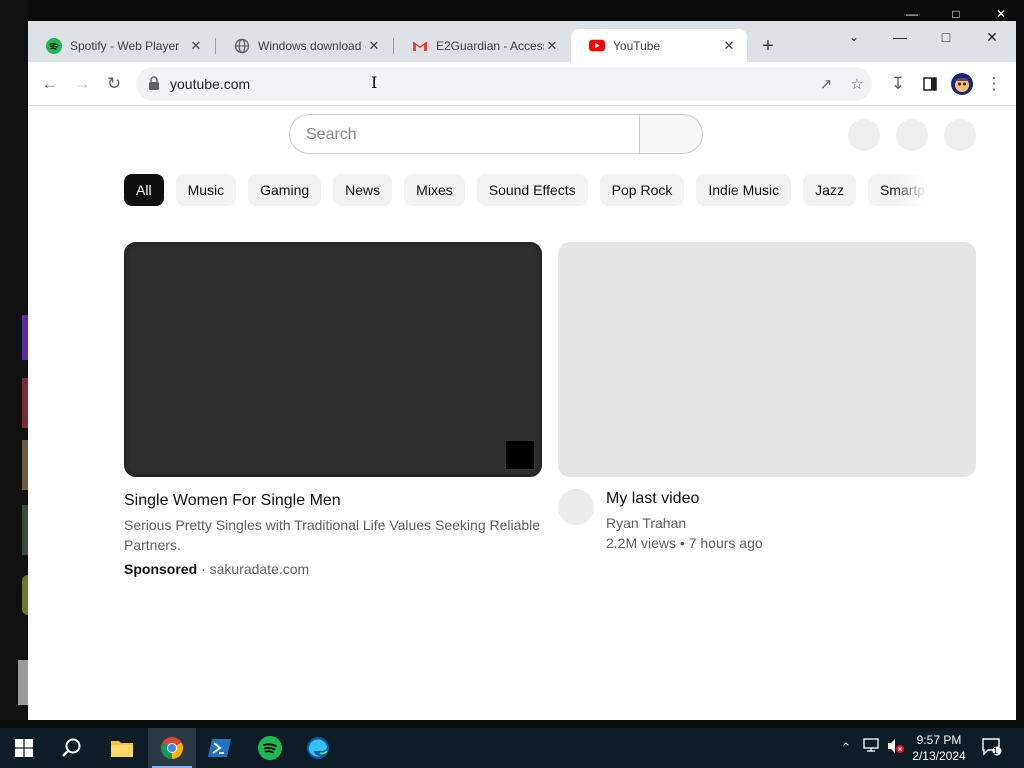  I want to click on text-cursor-icon: I, so click(374, 82).